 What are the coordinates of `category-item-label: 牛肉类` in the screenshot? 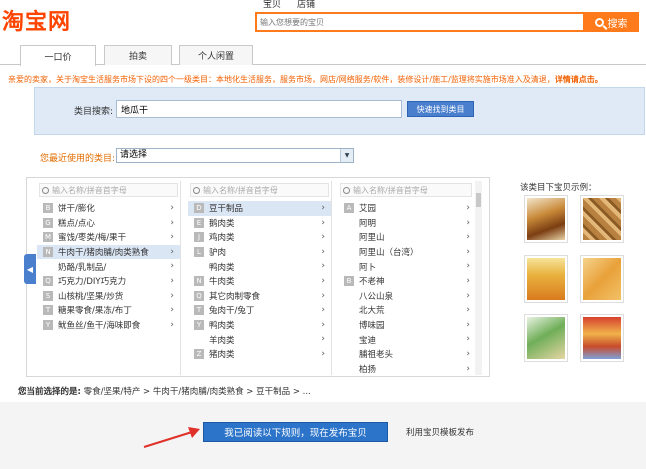 It's located at (222, 282).